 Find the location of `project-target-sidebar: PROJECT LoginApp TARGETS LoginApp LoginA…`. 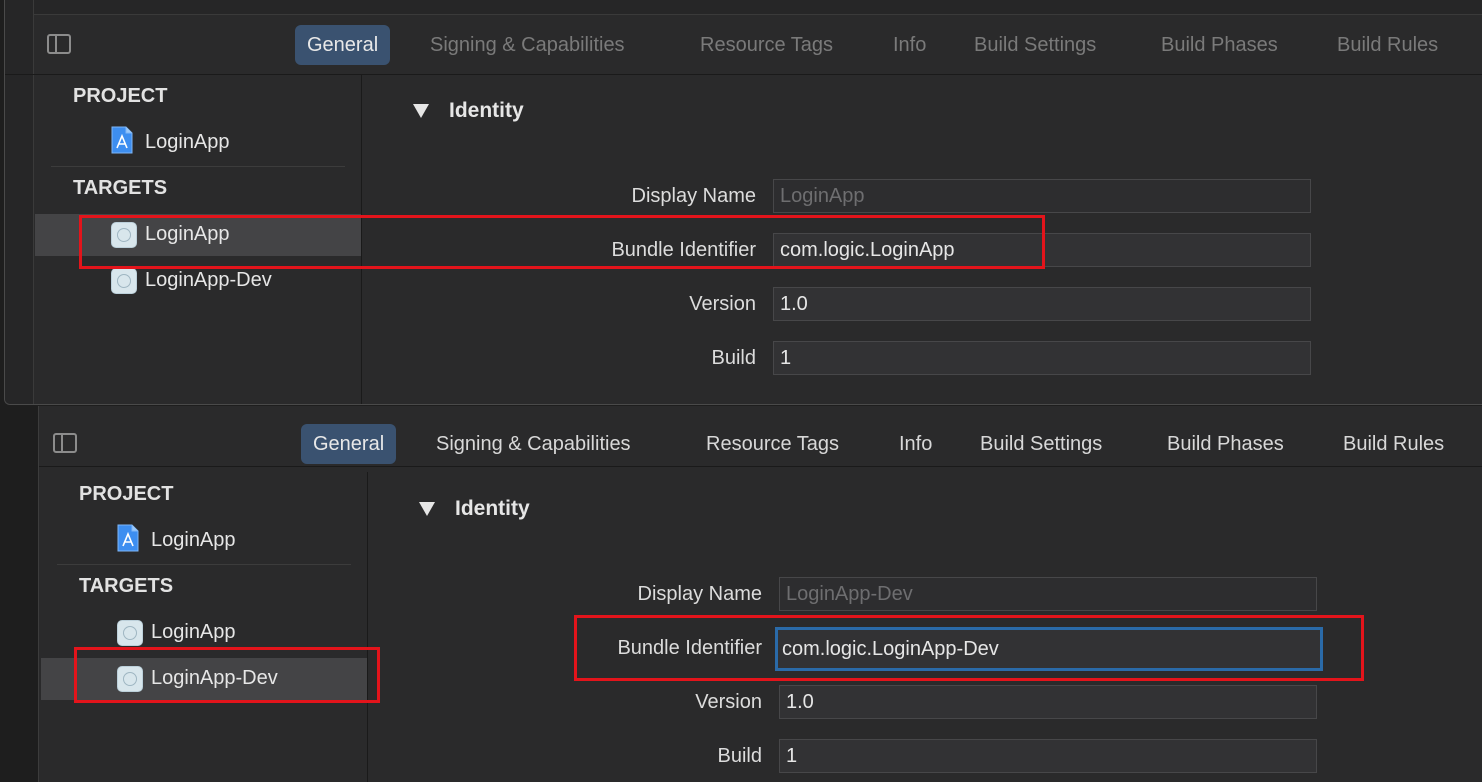

project-target-sidebar: PROJECT LoginApp TARGETS LoginApp LoginA… is located at coordinates (204, 627).